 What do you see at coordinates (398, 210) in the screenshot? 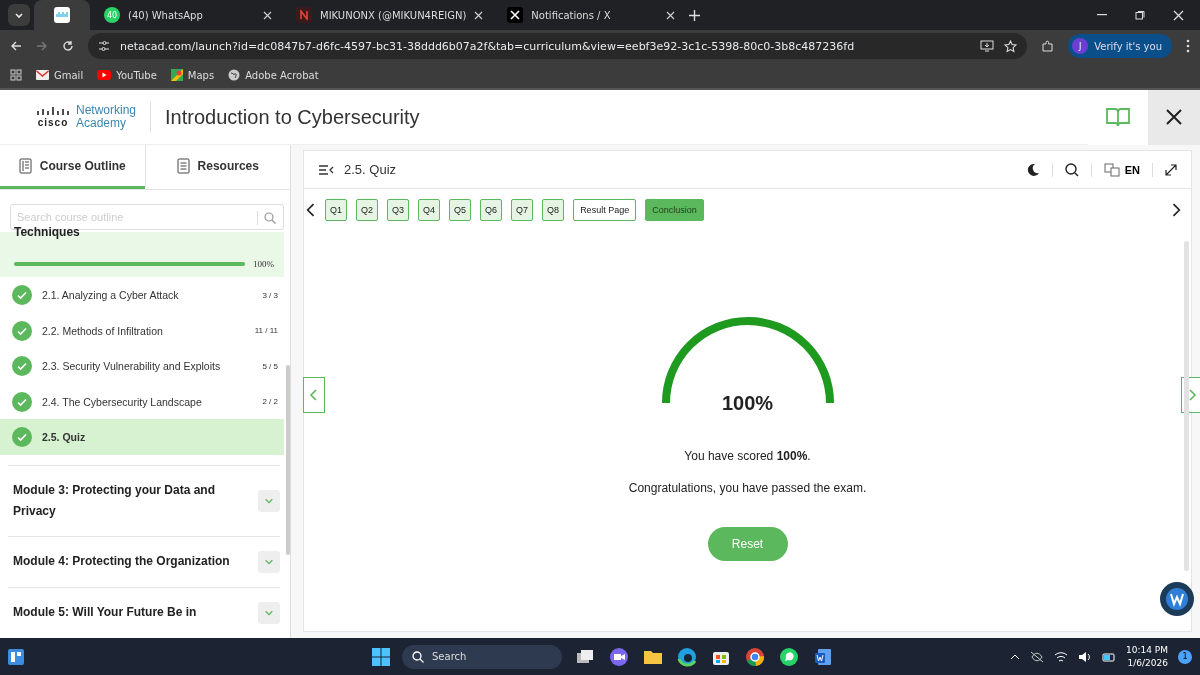
I see `quiz-page-tab: Q3` at bounding box center [398, 210].